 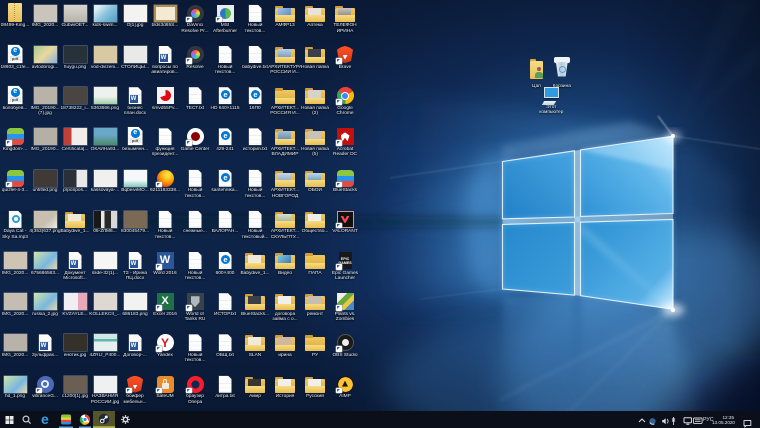 What do you see at coordinates (45, 419) in the screenshot?
I see `svg-text: e` at bounding box center [45, 419].